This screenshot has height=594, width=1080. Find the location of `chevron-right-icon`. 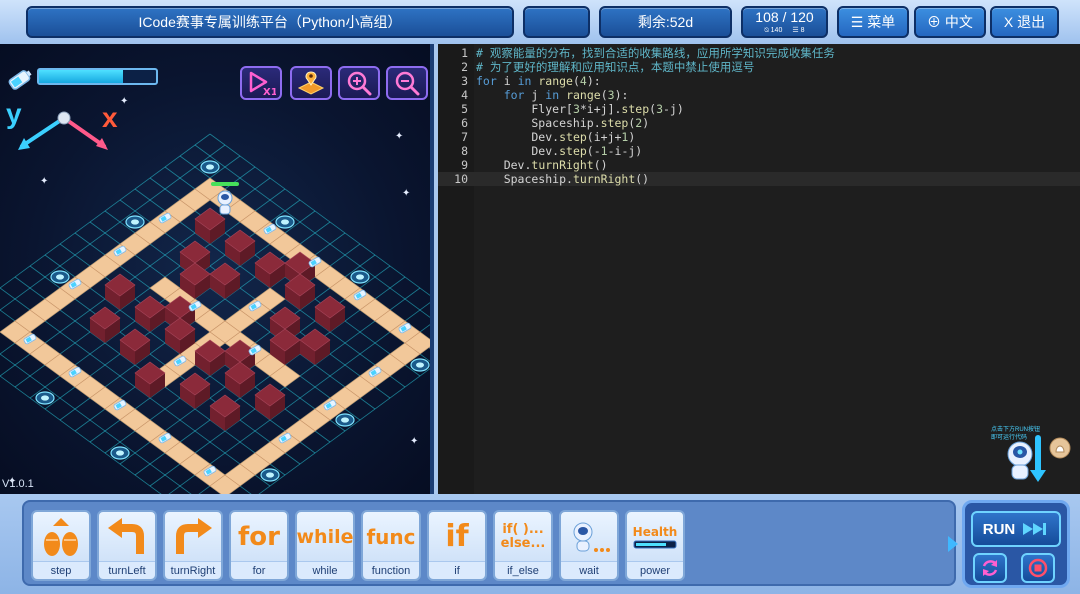

chevron-right-icon is located at coordinates (953, 544).